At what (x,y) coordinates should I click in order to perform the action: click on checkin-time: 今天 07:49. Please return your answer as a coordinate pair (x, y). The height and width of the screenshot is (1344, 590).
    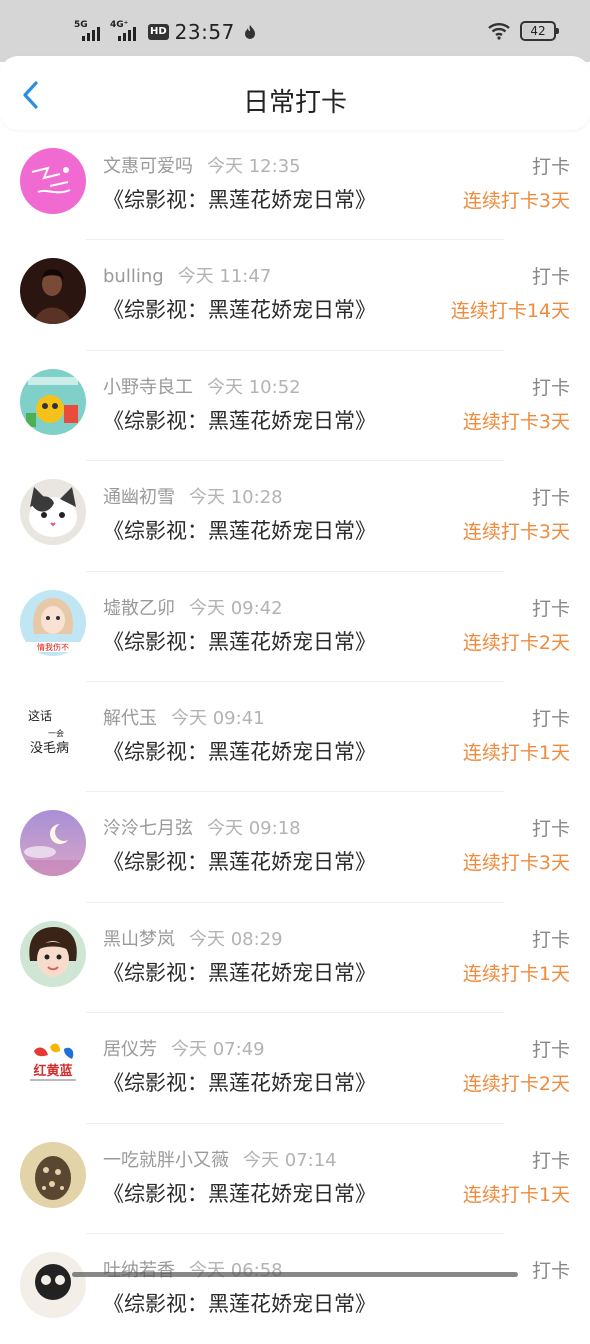
    Looking at the image, I should click on (218, 1050).